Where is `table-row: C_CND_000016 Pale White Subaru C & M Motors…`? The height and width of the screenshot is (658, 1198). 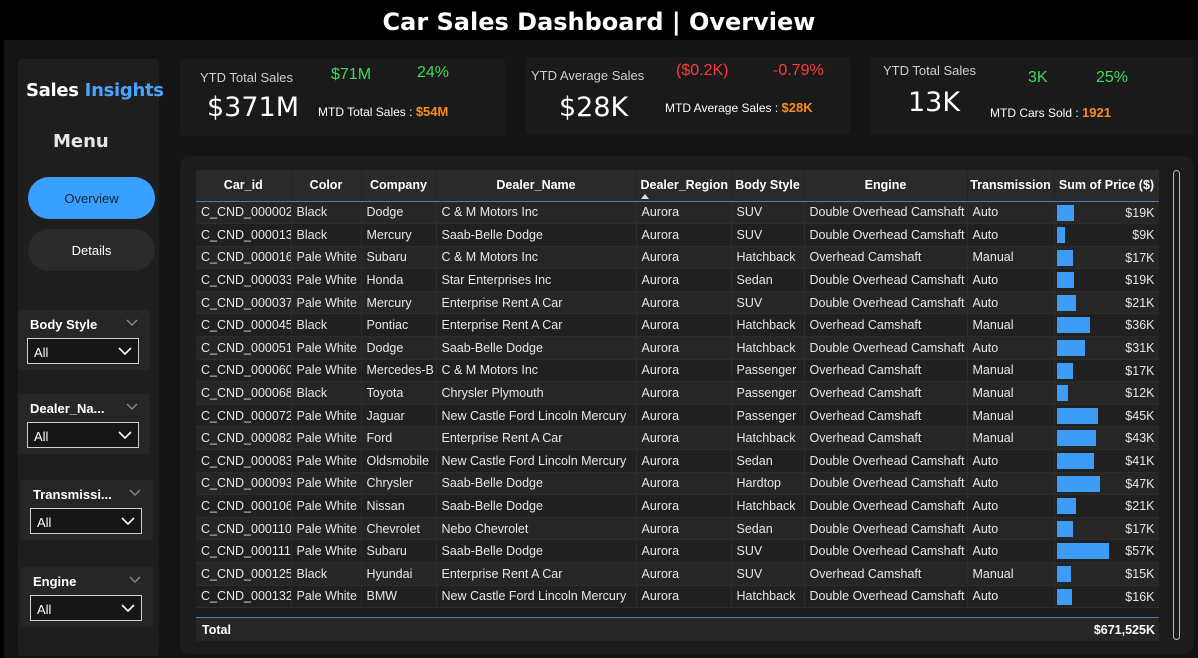
table-row: C_CND_000016 Pale White Subaru C & M Motors… is located at coordinates (677, 258).